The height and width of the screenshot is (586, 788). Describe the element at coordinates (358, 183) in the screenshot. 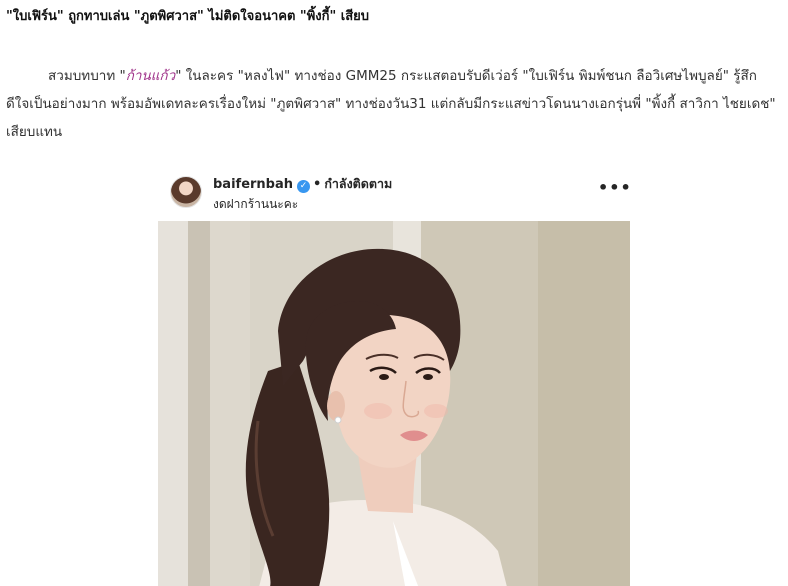

I see `follow-status-button: กำลังติดตาม` at that location.